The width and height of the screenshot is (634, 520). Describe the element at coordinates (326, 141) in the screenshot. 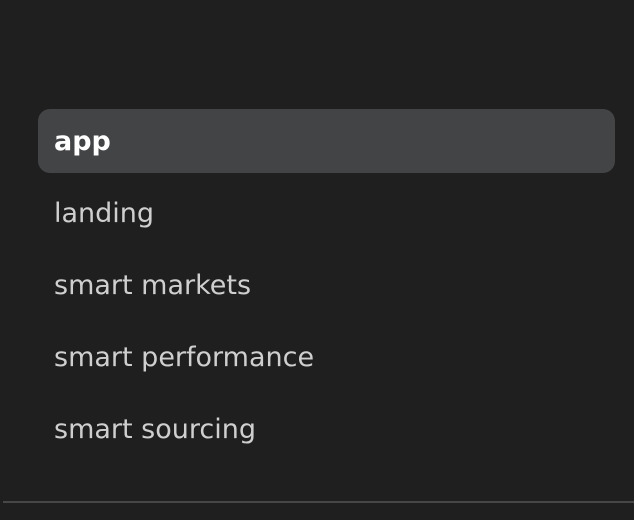

I see `menu-item-app: app` at that location.